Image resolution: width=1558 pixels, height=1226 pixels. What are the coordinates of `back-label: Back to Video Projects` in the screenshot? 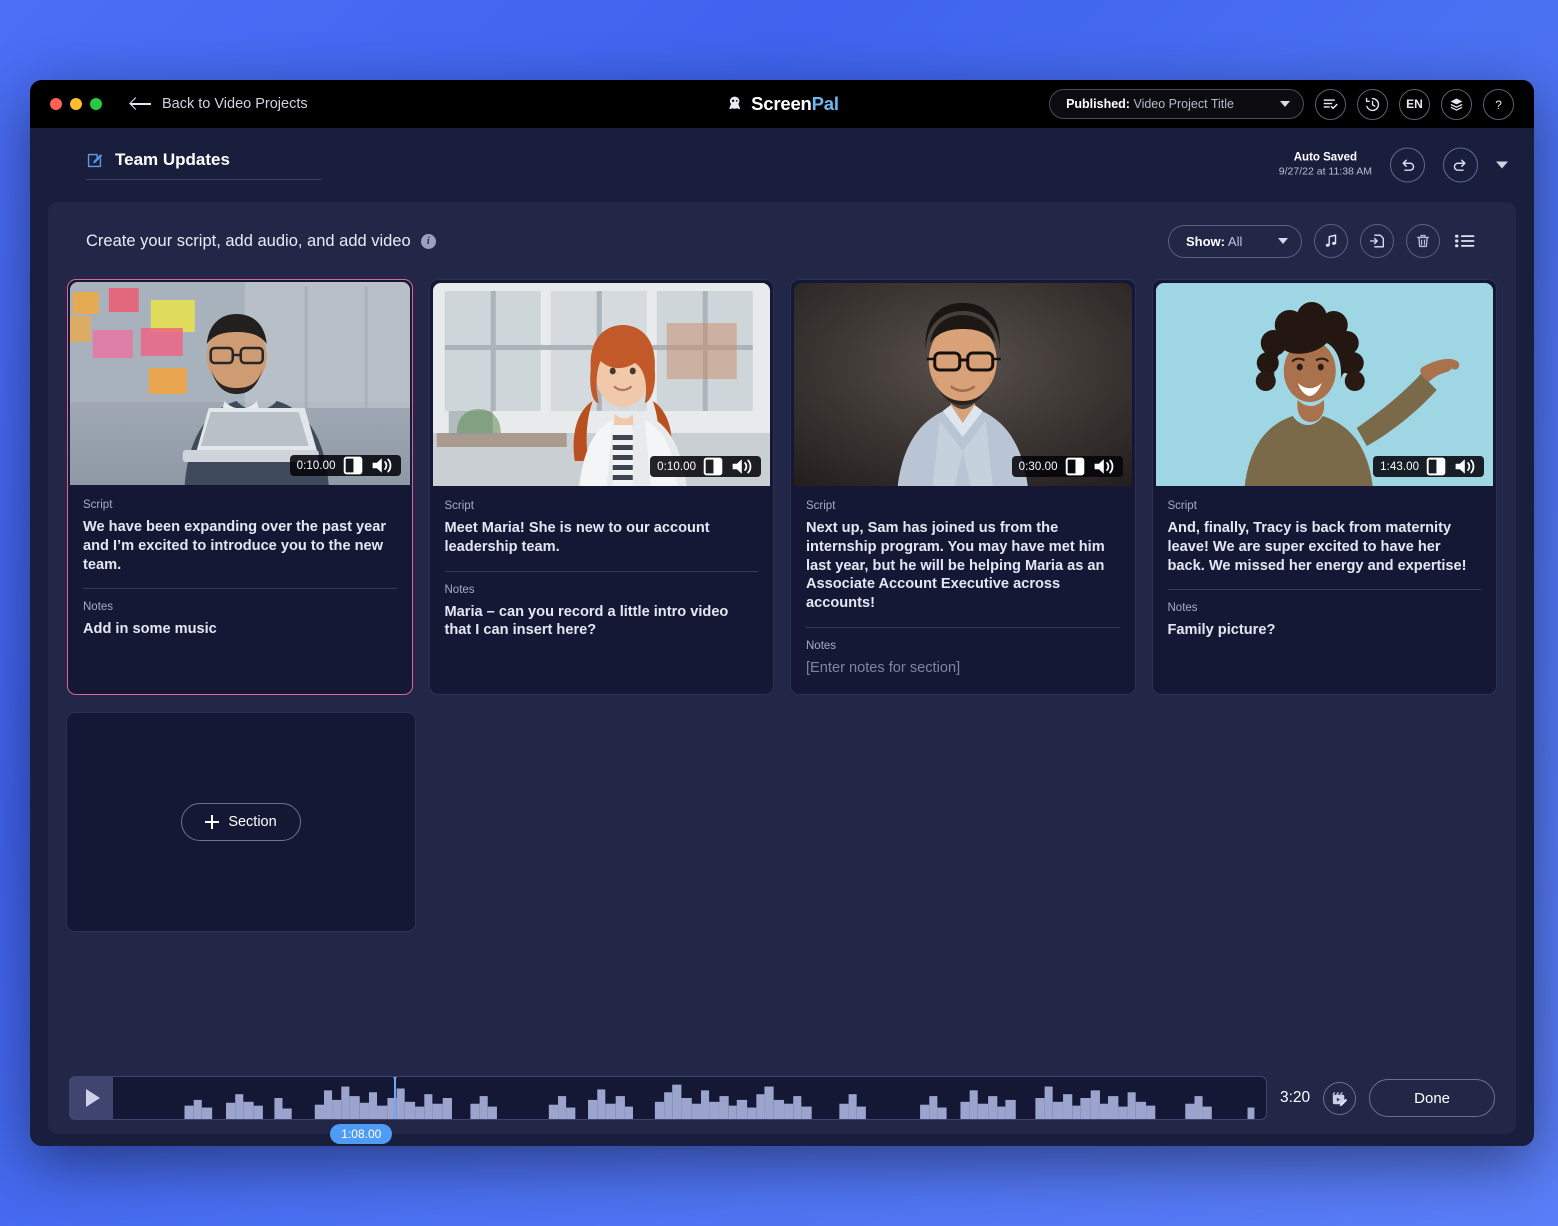 It's located at (235, 104).